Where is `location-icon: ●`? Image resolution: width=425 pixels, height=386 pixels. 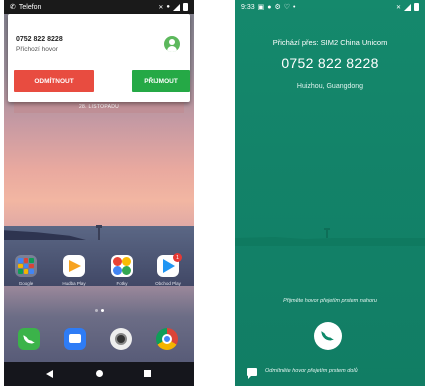 location-icon: ● is located at coordinates (168, 7).